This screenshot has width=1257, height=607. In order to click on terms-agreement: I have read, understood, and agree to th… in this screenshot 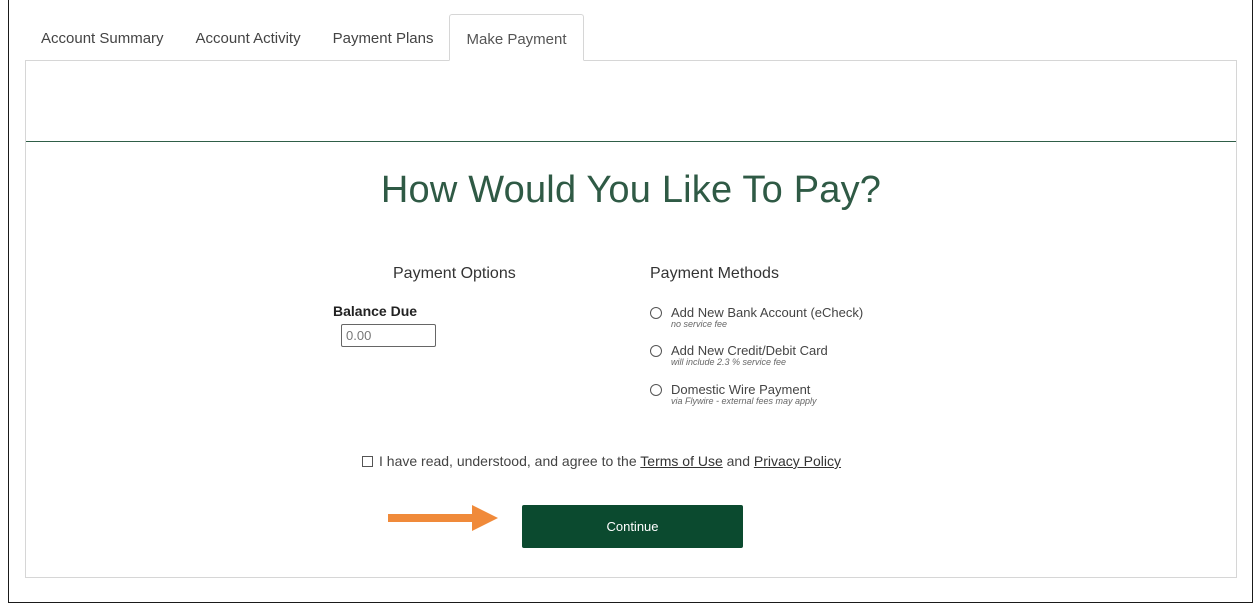, I will do `click(601, 461)`.